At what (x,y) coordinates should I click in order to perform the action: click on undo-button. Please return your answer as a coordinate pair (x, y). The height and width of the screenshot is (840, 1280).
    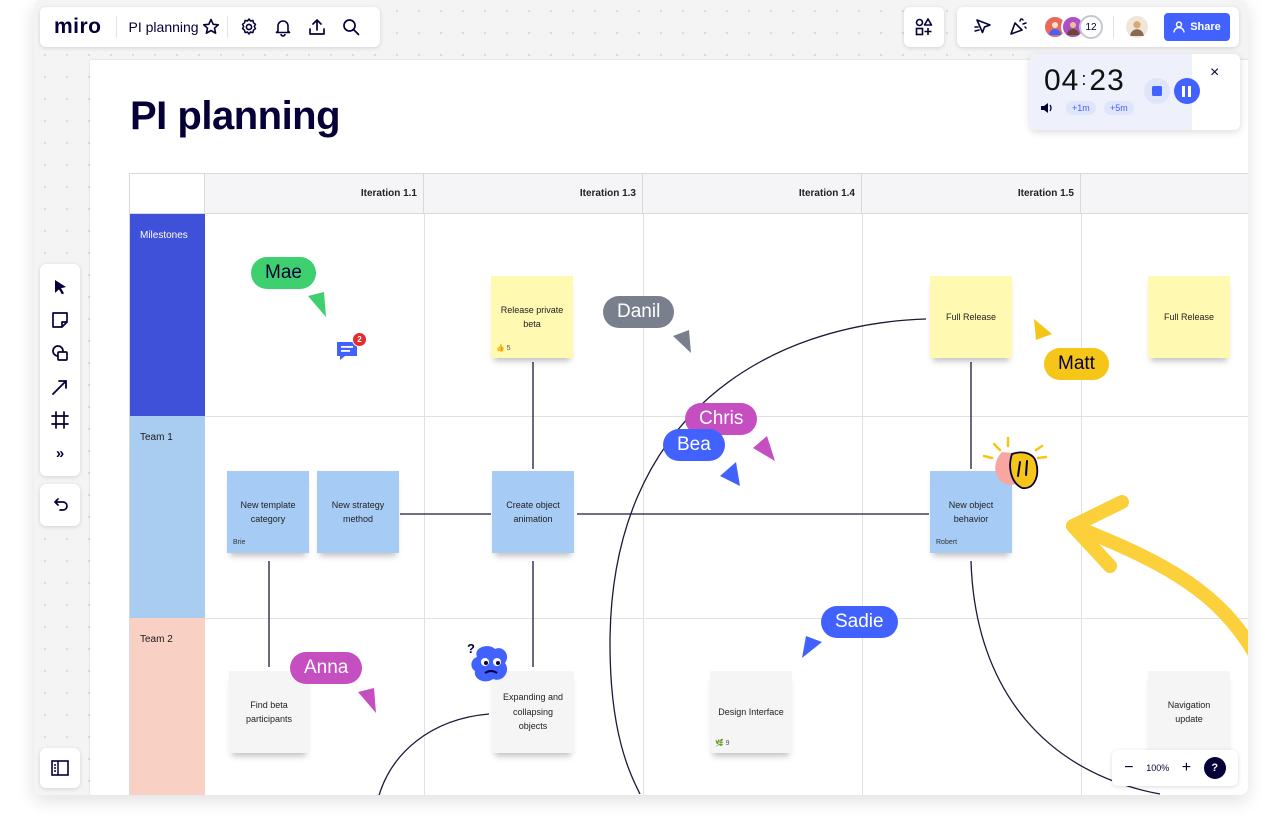
    Looking at the image, I should click on (60, 505).